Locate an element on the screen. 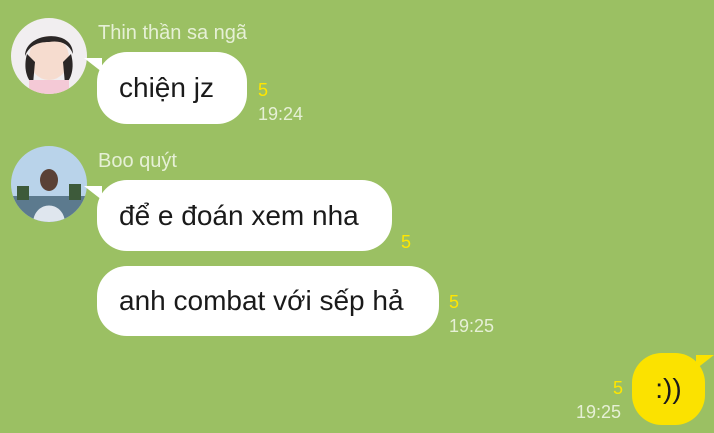  message-bubble: chiện jz is located at coordinates (172, 88).